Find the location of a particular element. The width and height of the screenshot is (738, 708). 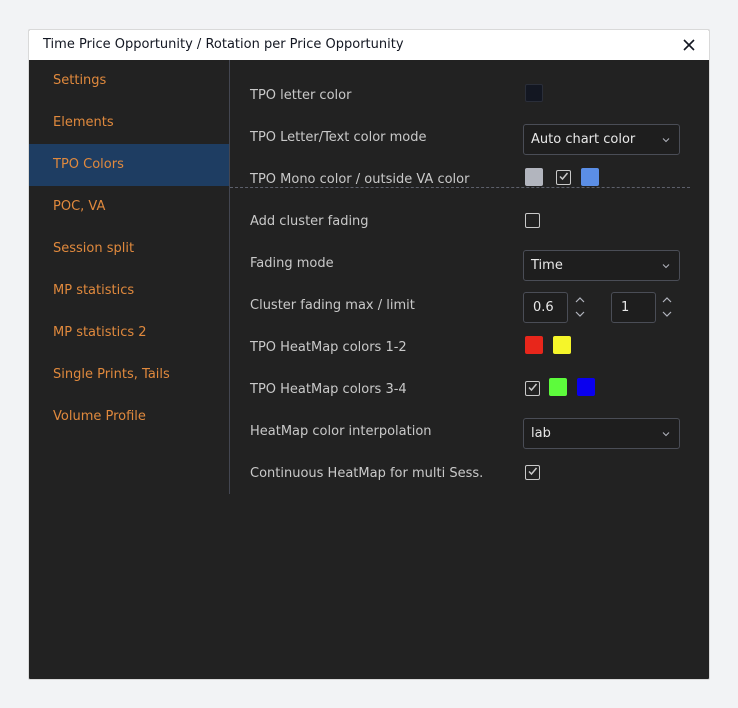

sidebar-divider is located at coordinates (229, 277).